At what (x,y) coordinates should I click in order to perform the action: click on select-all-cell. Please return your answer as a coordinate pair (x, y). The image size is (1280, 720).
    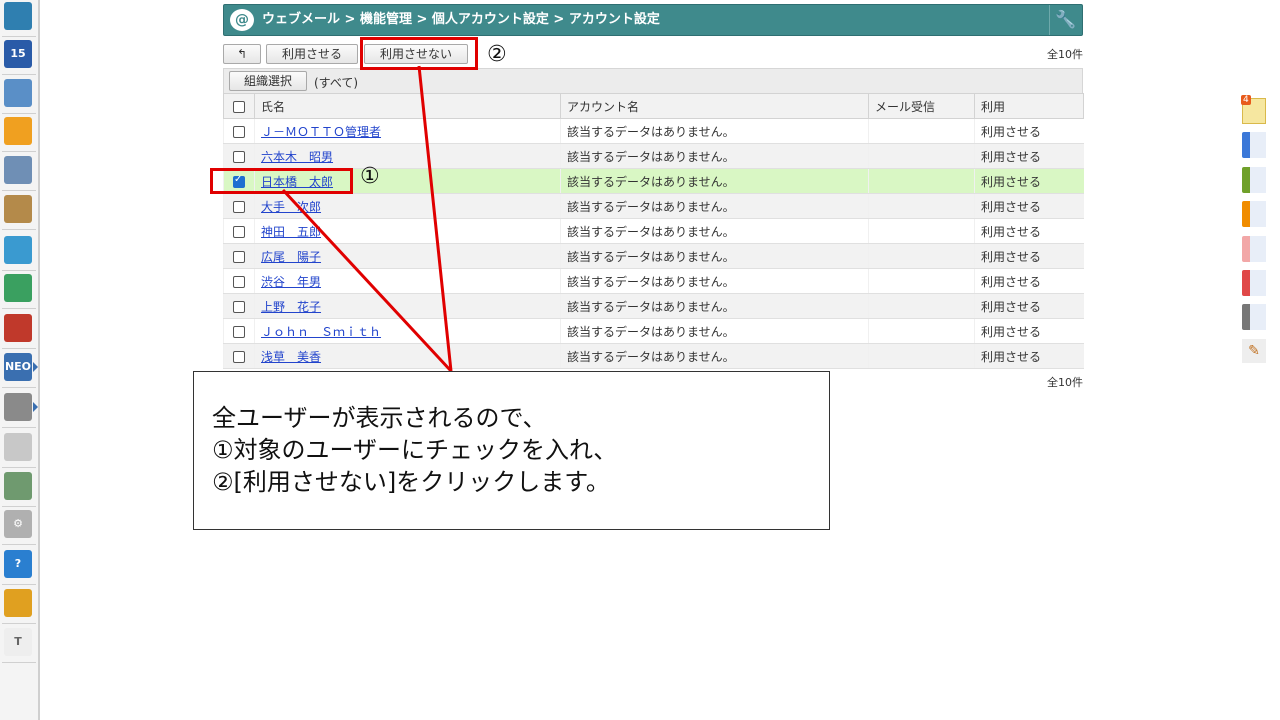
    Looking at the image, I should click on (239, 106).